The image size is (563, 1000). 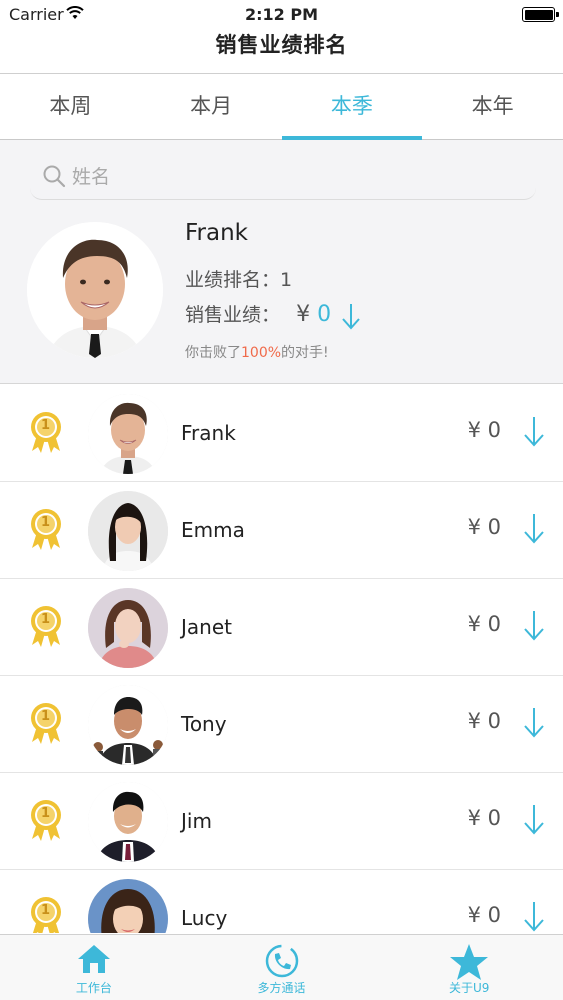 I want to click on tab-workbench: 工作台, so click(x=94, y=967).